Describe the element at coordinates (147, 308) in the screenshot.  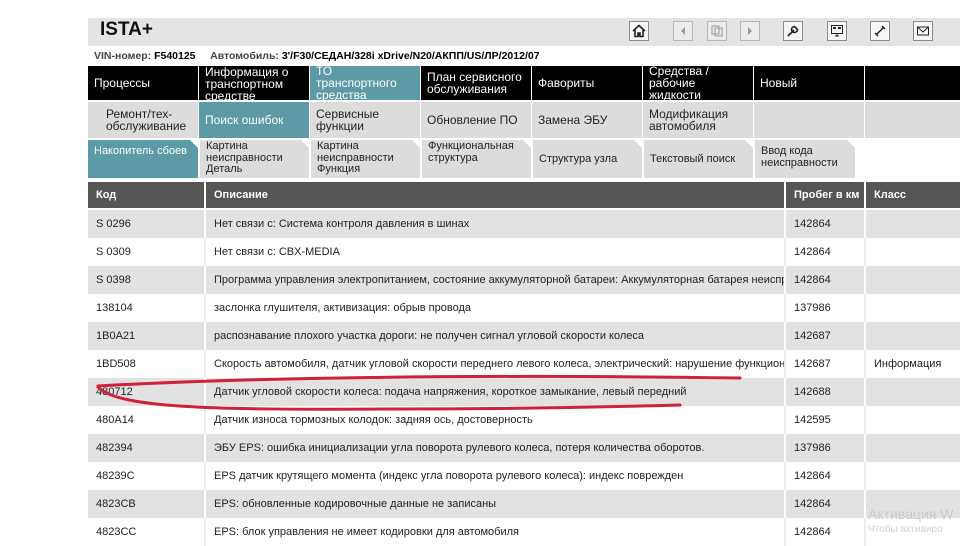
I see `cell-code: 138104` at that location.